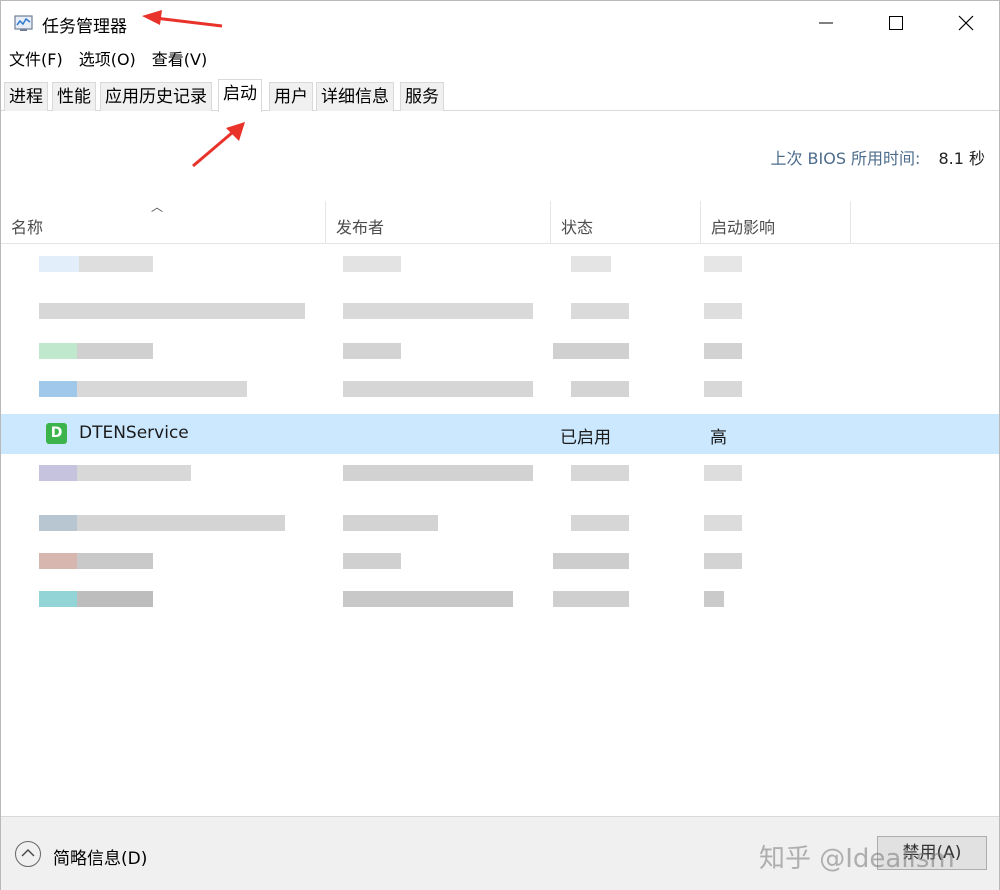 This screenshot has height=890, width=1000. I want to click on column-impact: 启动影响, so click(776, 222).